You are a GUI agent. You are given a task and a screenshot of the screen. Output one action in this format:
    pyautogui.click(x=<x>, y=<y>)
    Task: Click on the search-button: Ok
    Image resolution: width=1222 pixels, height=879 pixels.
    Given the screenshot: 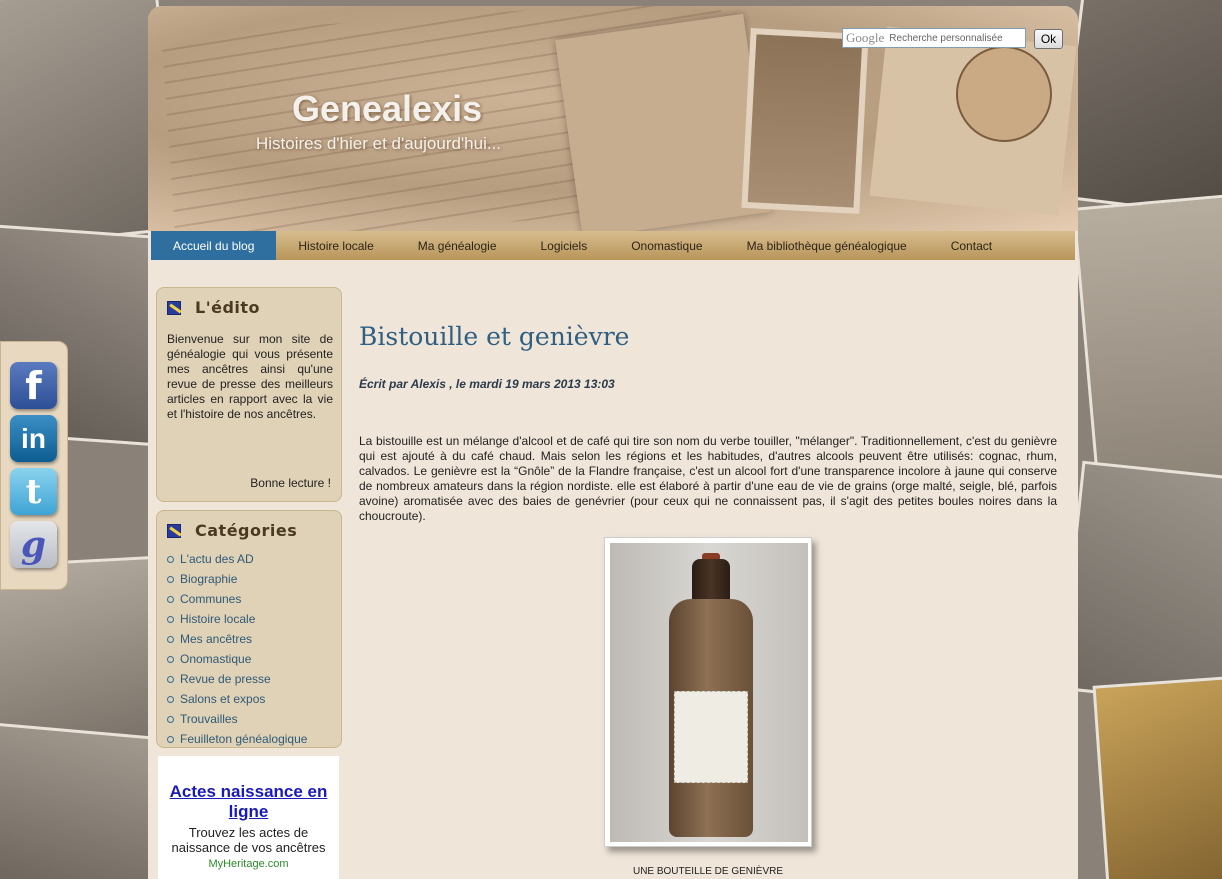 What is the action you would take?
    pyautogui.click(x=1048, y=39)
    